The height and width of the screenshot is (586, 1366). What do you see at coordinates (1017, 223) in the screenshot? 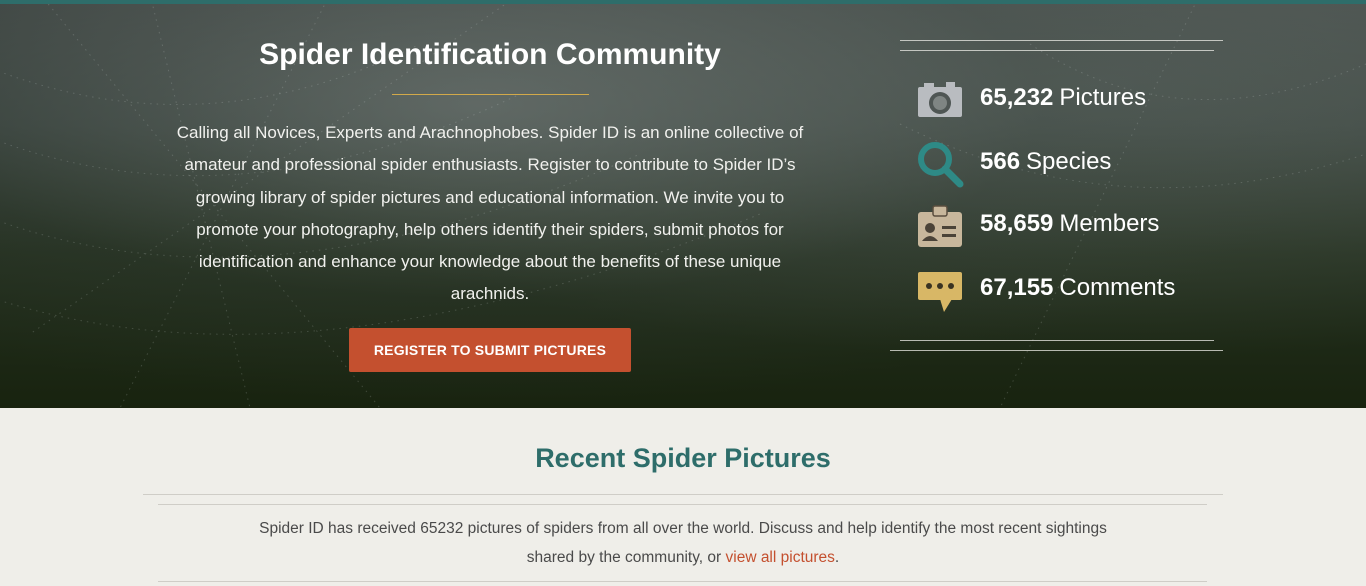
I see `stat-members-value: 58,659` at bounding box center [1017, 223].